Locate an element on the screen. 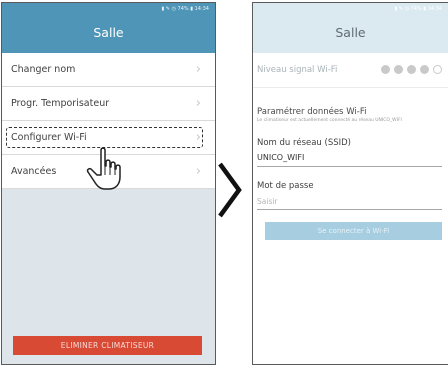  password-label: Mot de passe is located at coordinates (285, 185).